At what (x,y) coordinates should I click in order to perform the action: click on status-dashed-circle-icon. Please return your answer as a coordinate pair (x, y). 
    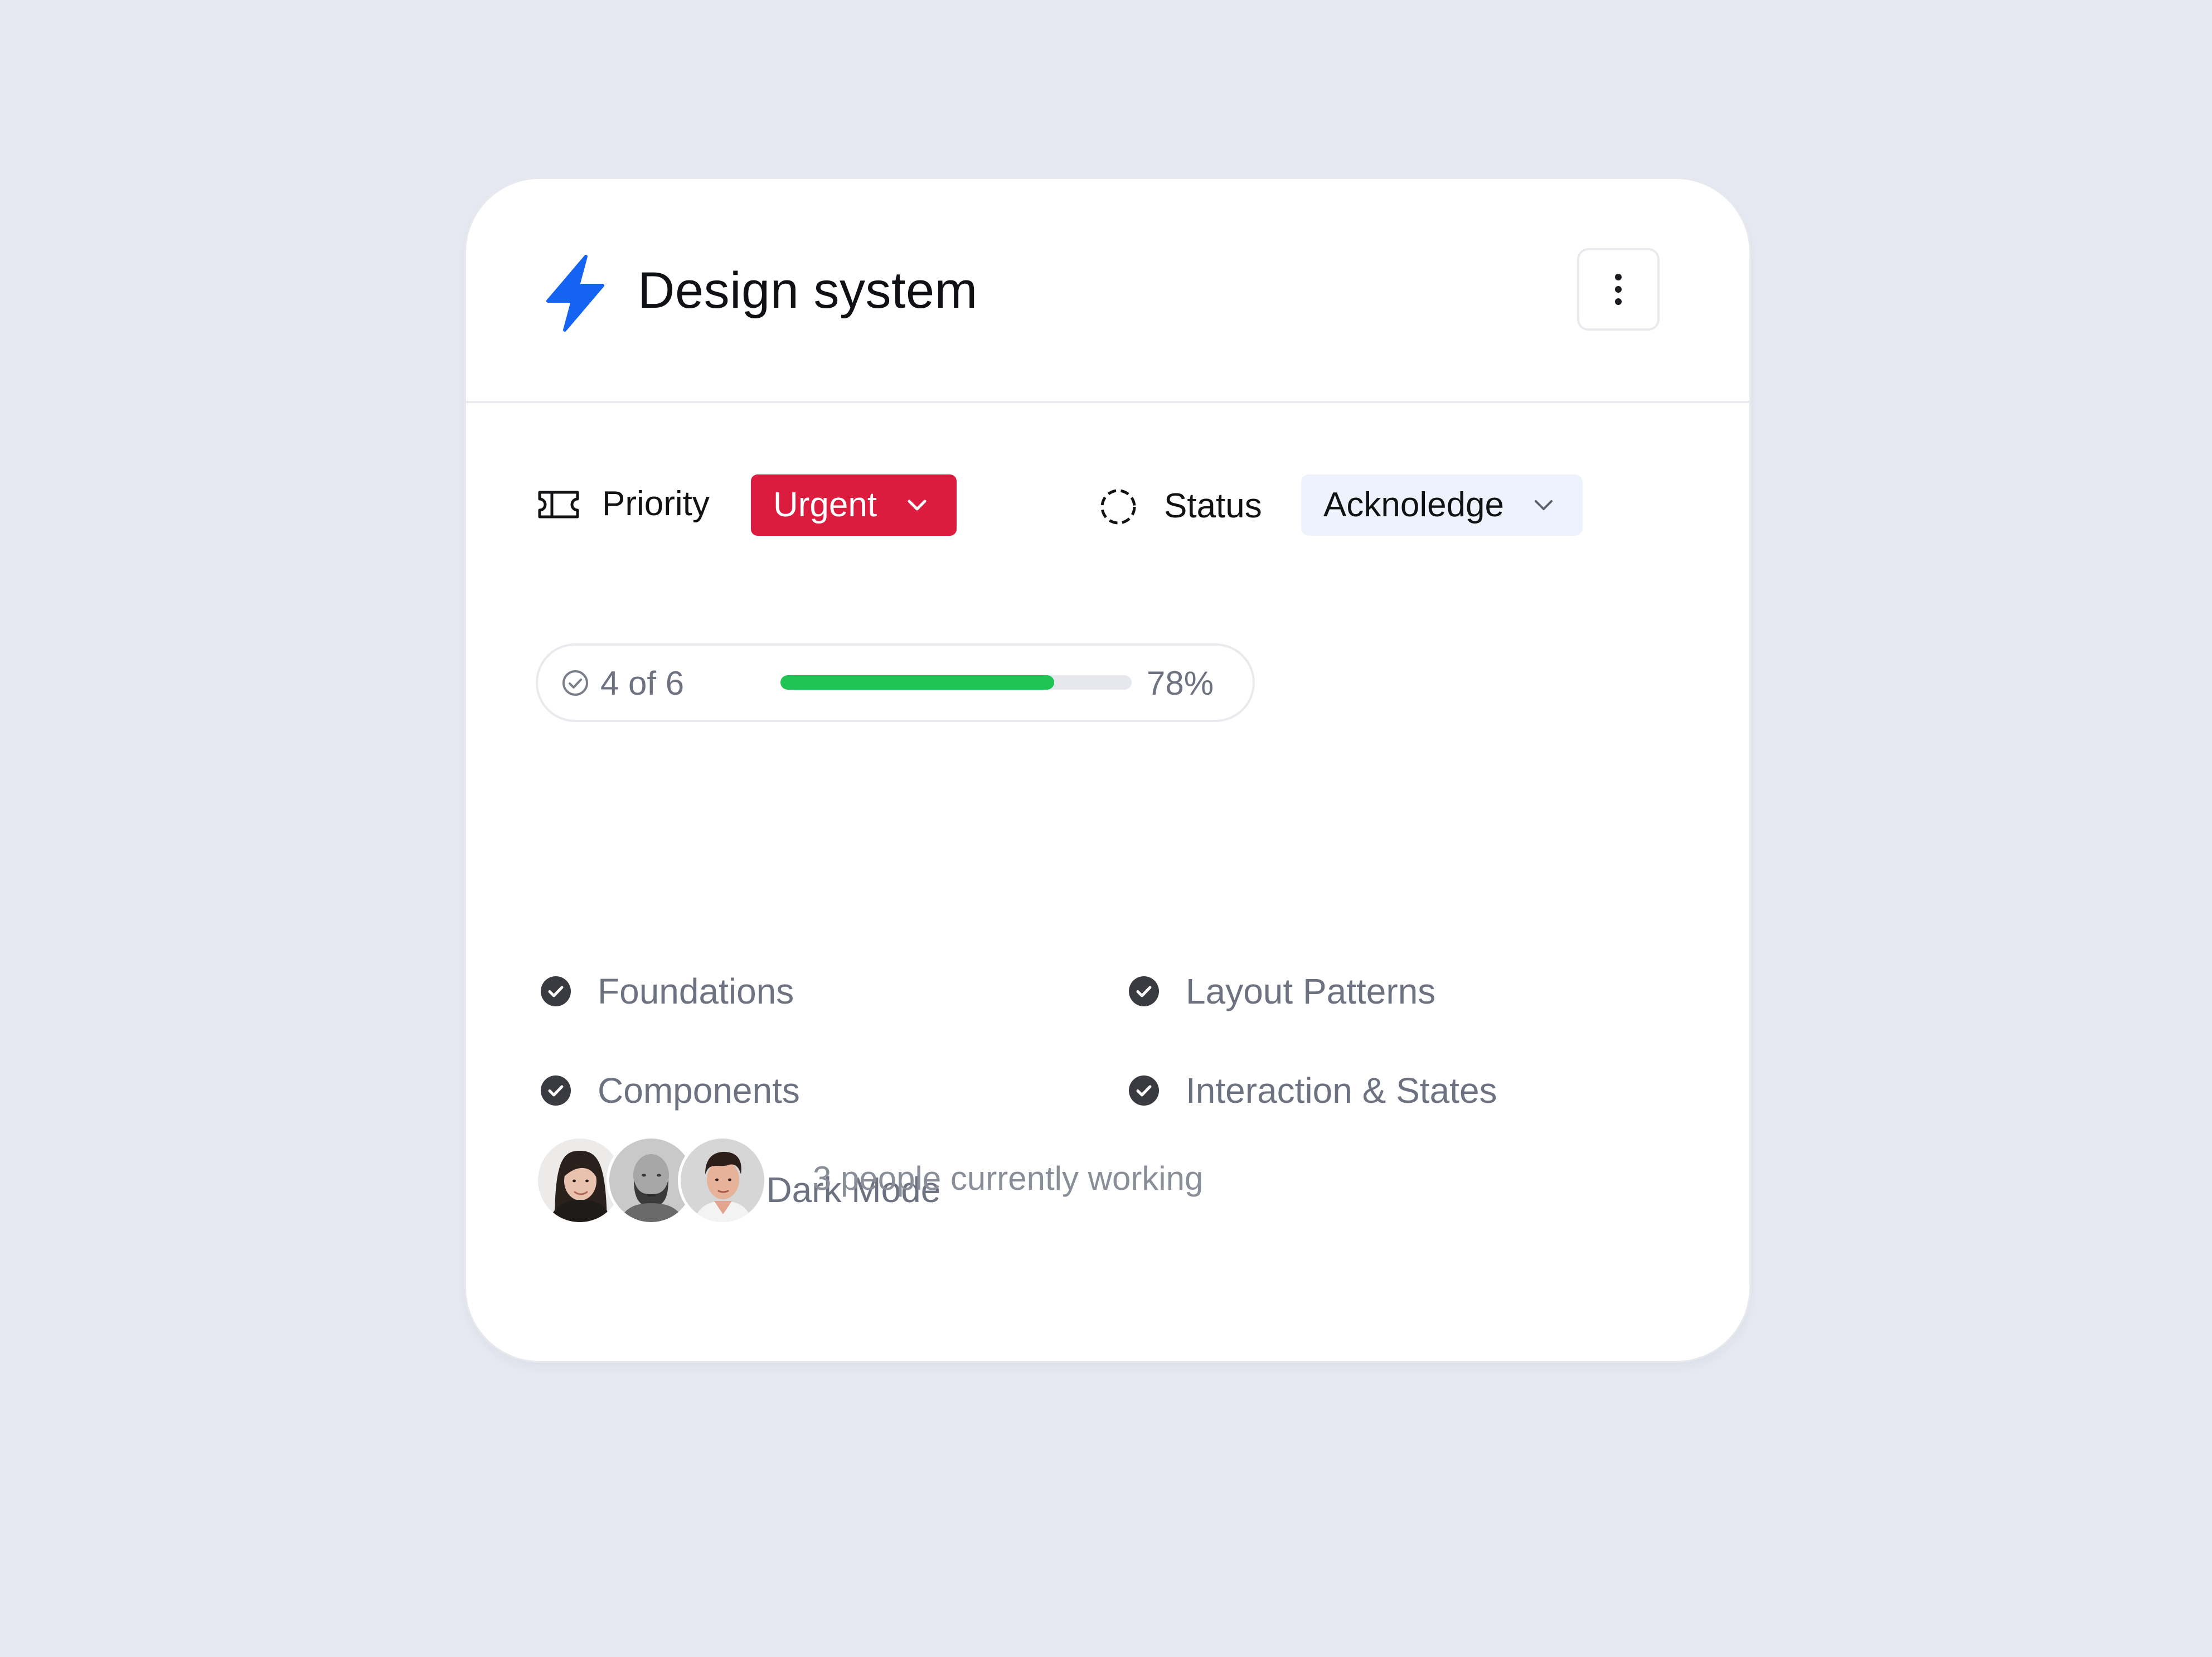
    Looking at the image, I should click on (1118, 507).